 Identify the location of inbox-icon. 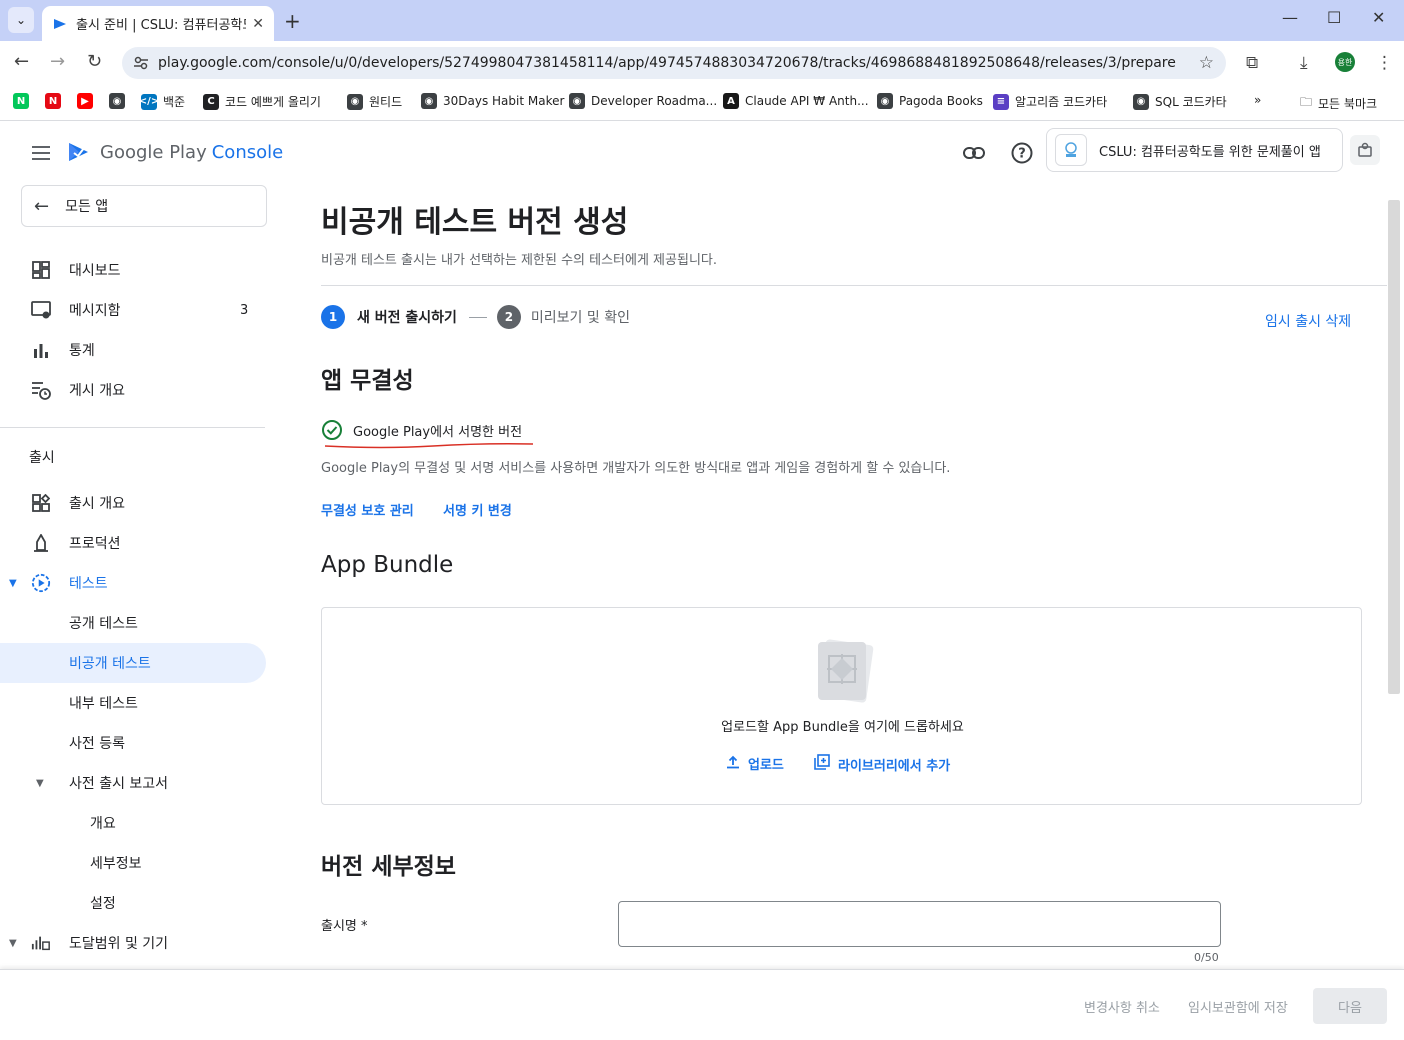
(41, 310).